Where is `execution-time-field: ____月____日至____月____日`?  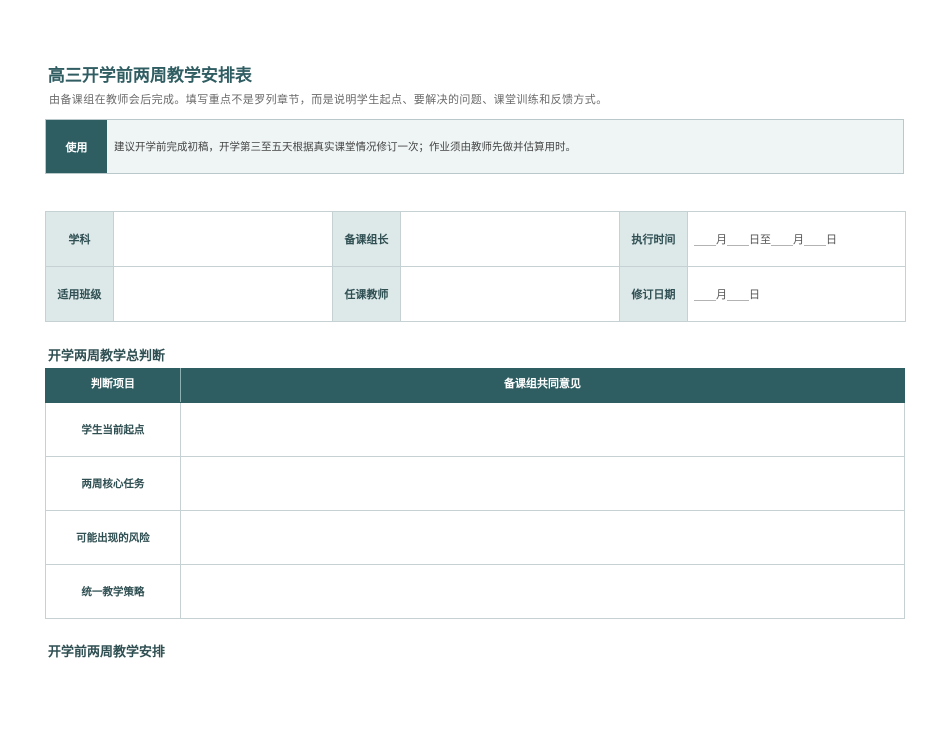
execution-time-field: ____月____日至____月____日 is located at coordinates (796, 239).